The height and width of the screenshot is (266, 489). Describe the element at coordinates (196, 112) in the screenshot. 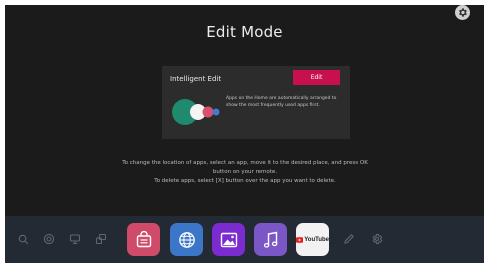

I see `app-arrangement-illustration` at that location.